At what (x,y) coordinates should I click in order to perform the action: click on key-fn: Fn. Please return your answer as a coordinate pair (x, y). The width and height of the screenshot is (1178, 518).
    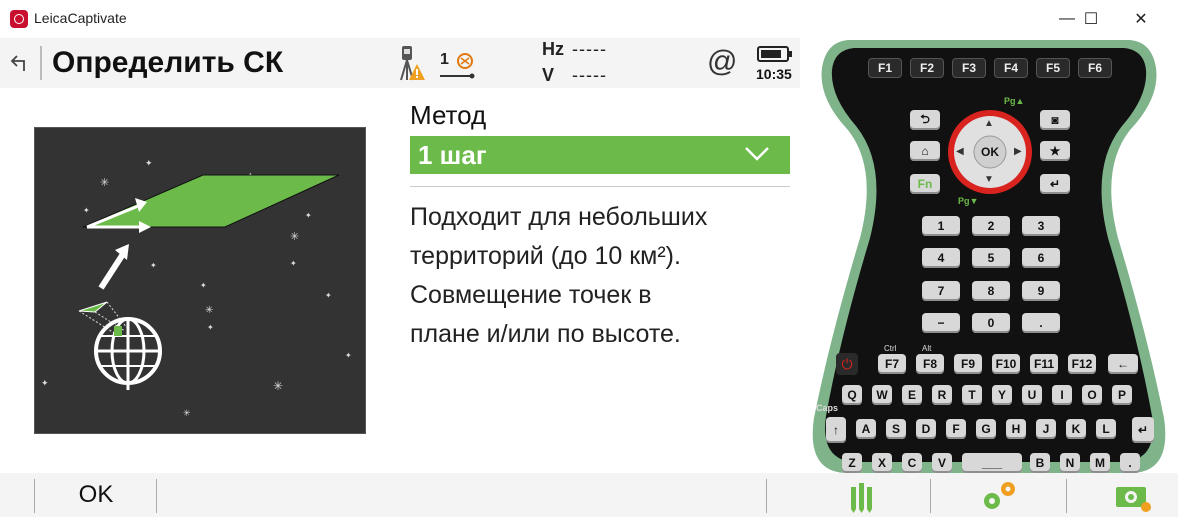
    Looking at the image, I should click on (925, 184).